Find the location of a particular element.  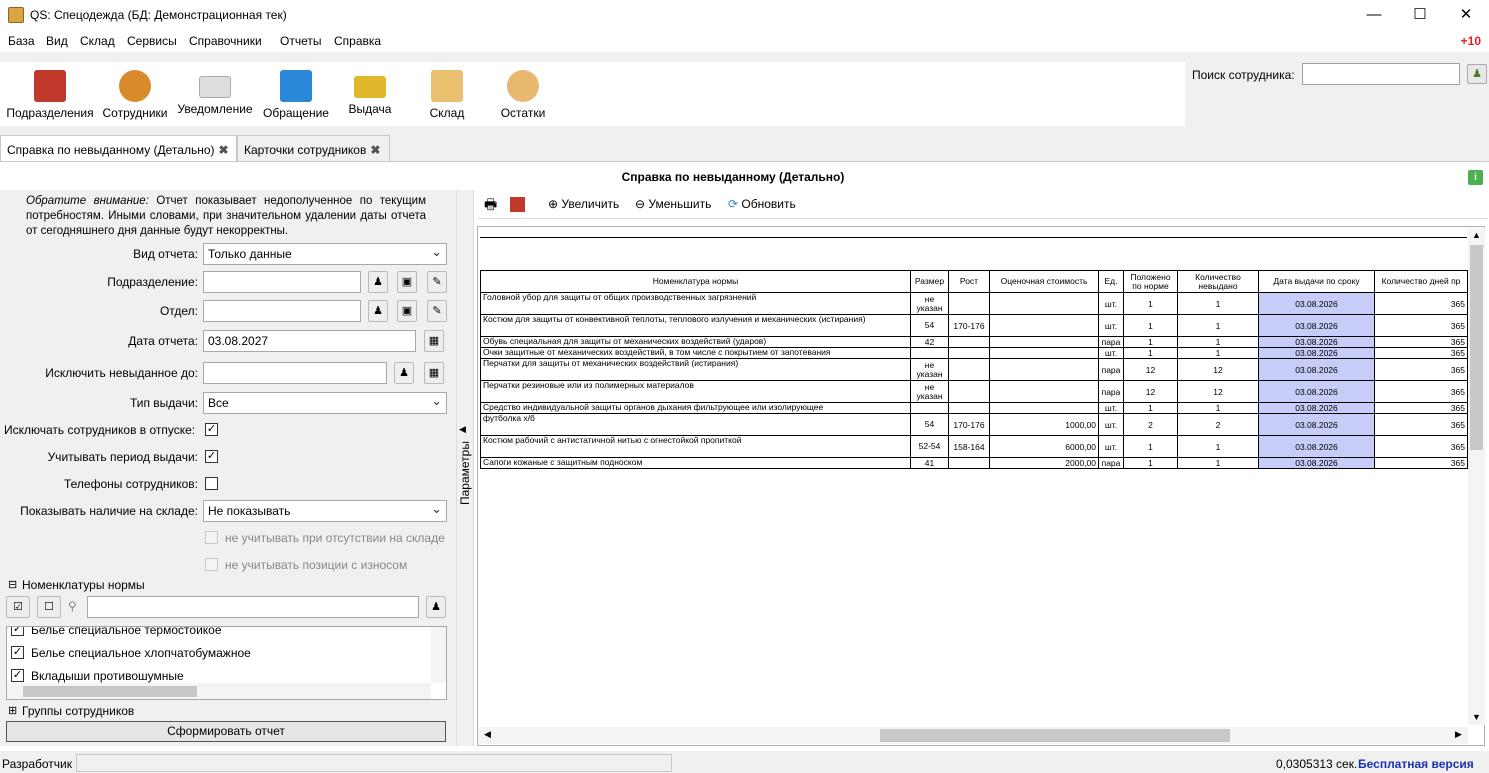

maximize-button: ☐ is located at coordinates (1420, 15).